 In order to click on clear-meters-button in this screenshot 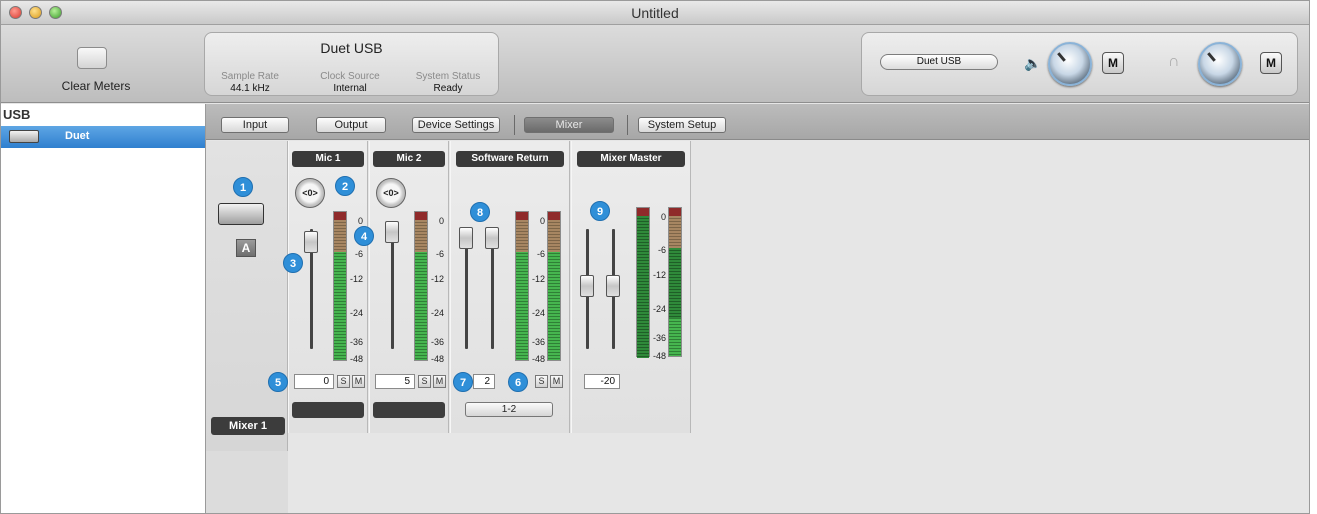, I will do `click(92, 58)`.